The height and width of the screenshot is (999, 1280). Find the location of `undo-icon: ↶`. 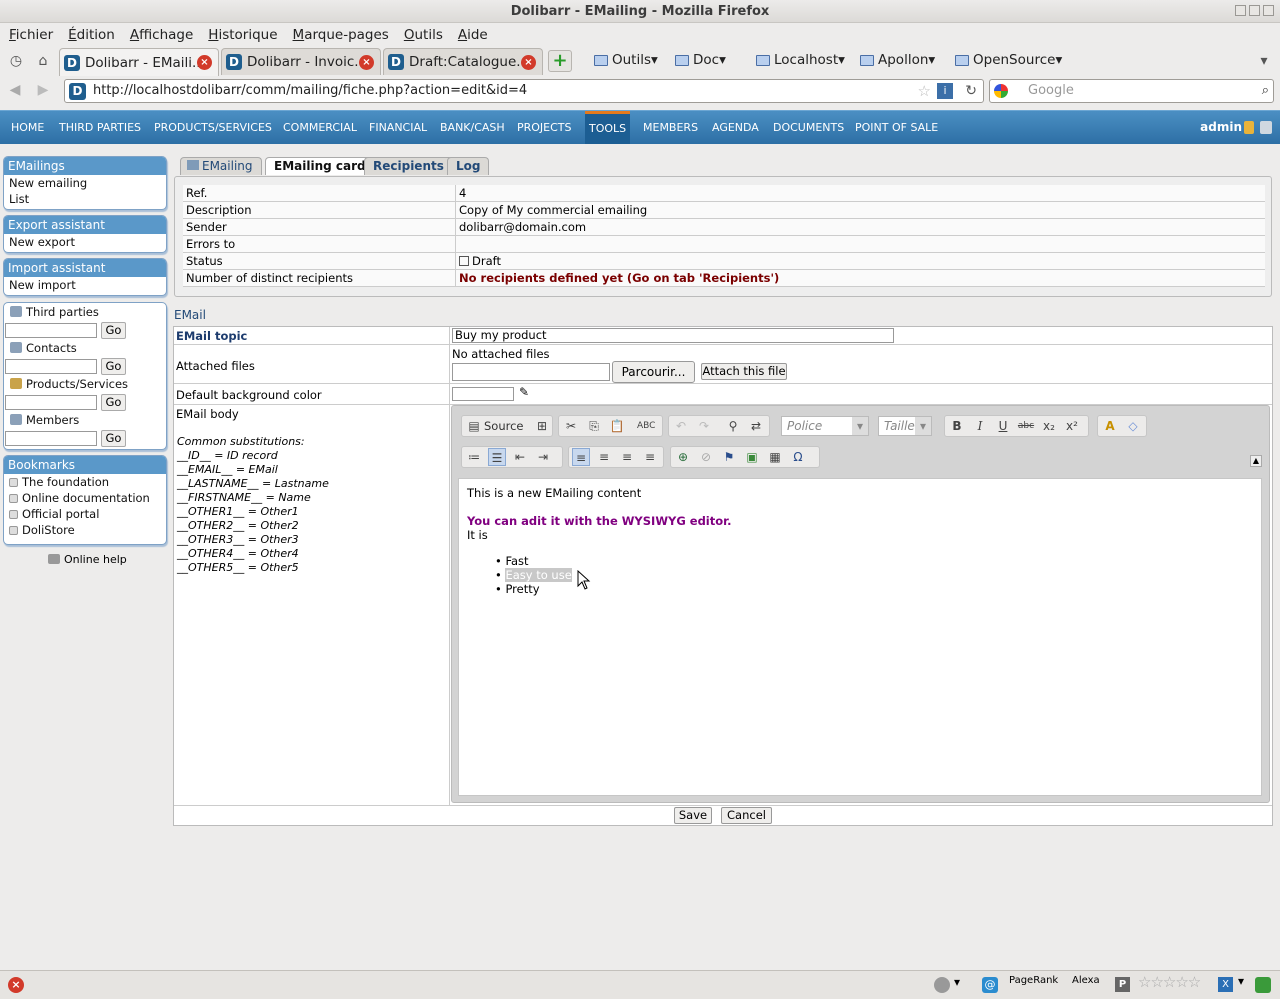

undo-icon: ↶ is located at coordinates (681, 426).